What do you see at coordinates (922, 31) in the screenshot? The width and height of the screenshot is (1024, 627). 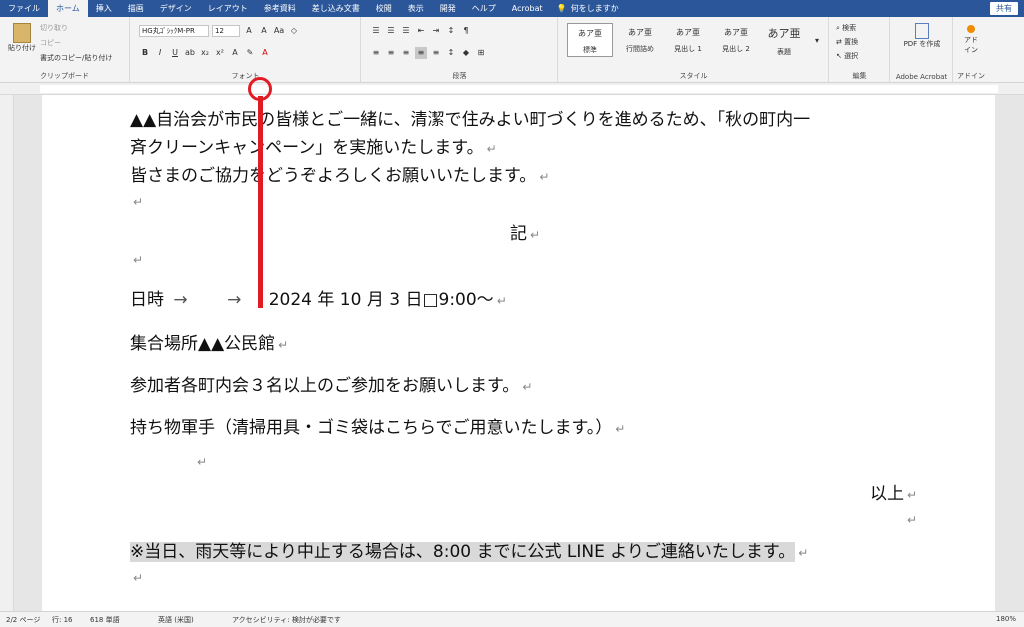 I see `pdf-icon` at bounding box center [922, 31].